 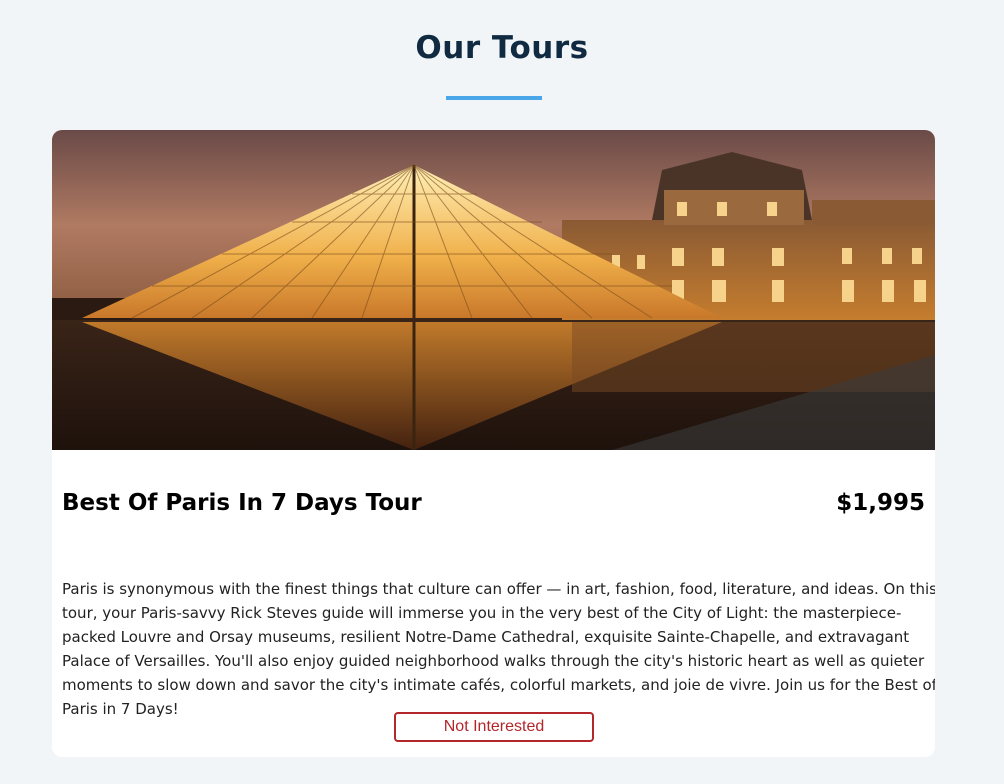 What do you see at coordinates (502, 48) in the screenshot?
I see `page-title: Our Tours` at bounding box center [502, 48].